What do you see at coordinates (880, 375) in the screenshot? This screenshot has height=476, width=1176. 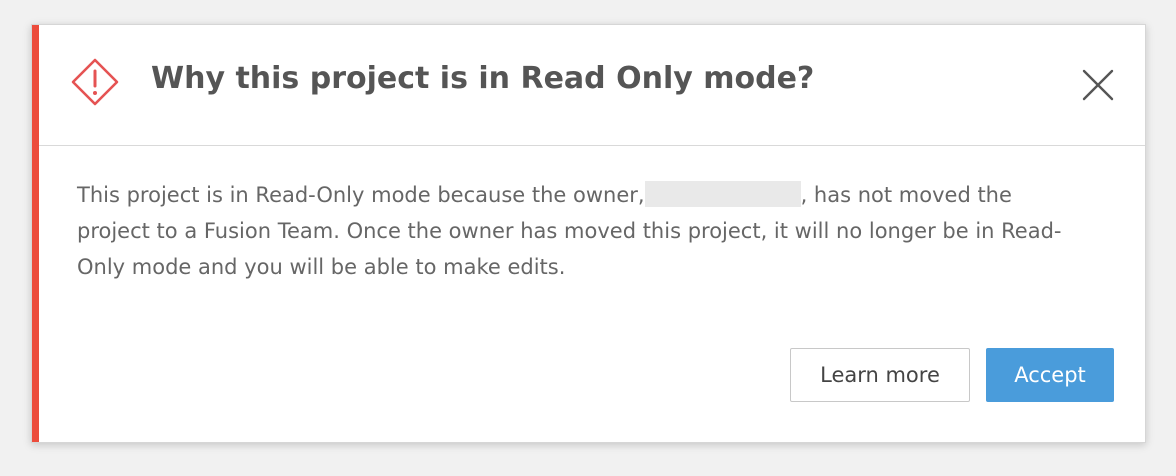 I see `learn-more-button: Learn more` at bounding box center [880, 375].